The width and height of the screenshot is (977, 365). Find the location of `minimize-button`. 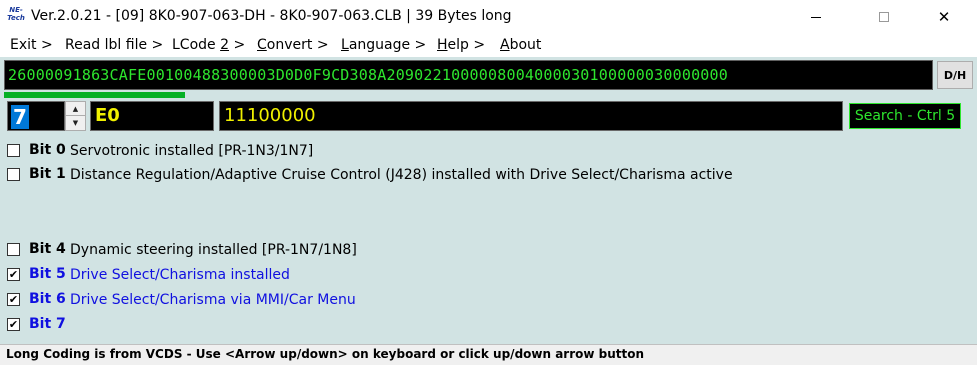

minimize-button is located at coordinates (816, 17).